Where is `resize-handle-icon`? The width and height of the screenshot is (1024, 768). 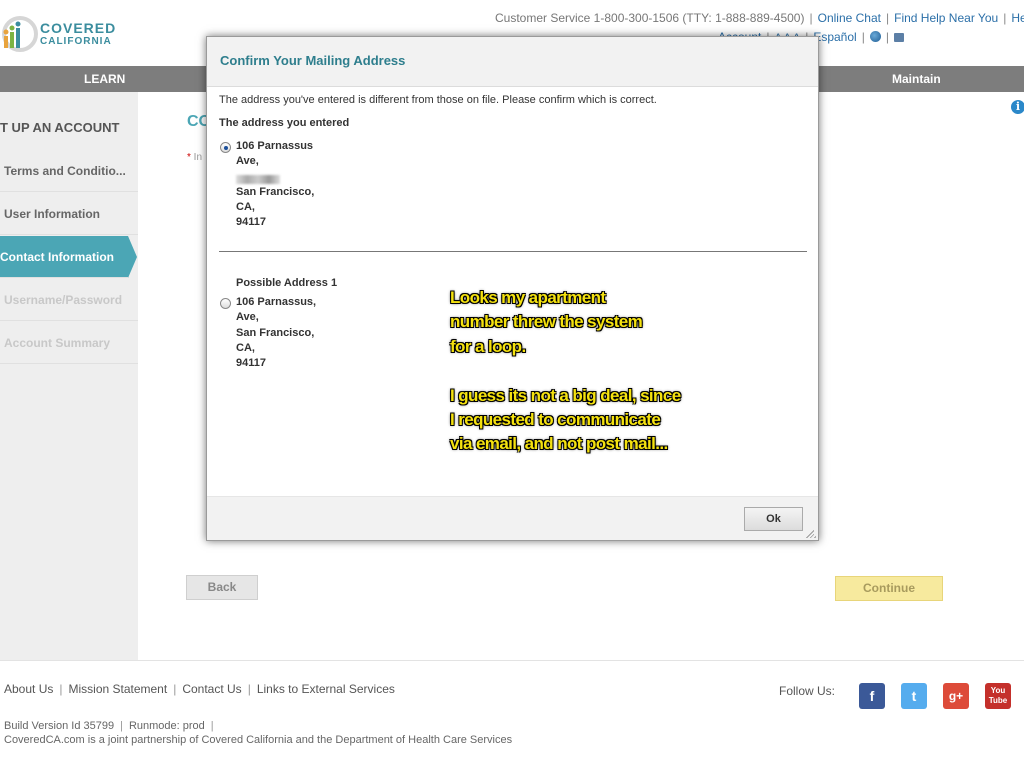
resize-handle-icon is located at coordinates (811, 533).